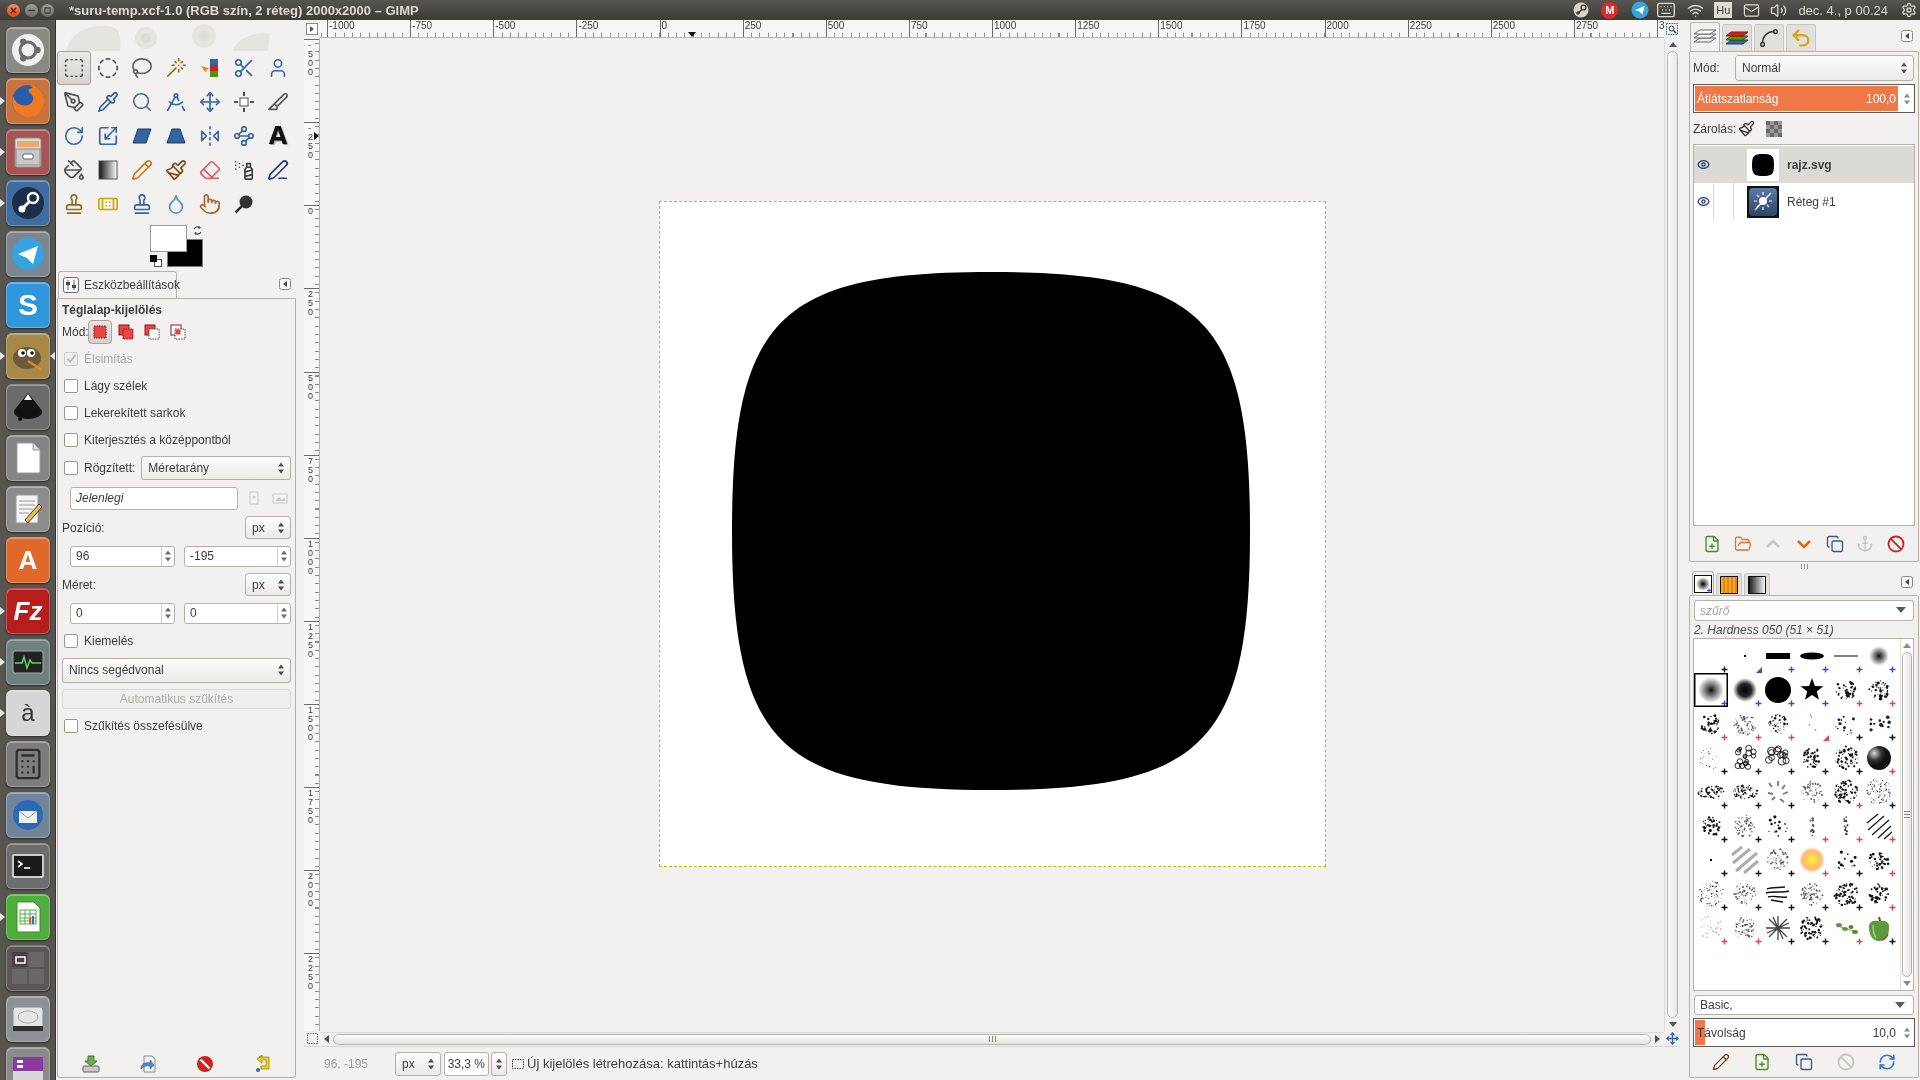 This screenshot has width=1920, height=1080. What do you see at coordinates (100, 332) in the screenshot?
I see `mode-button` at bounding box center [100, 332].